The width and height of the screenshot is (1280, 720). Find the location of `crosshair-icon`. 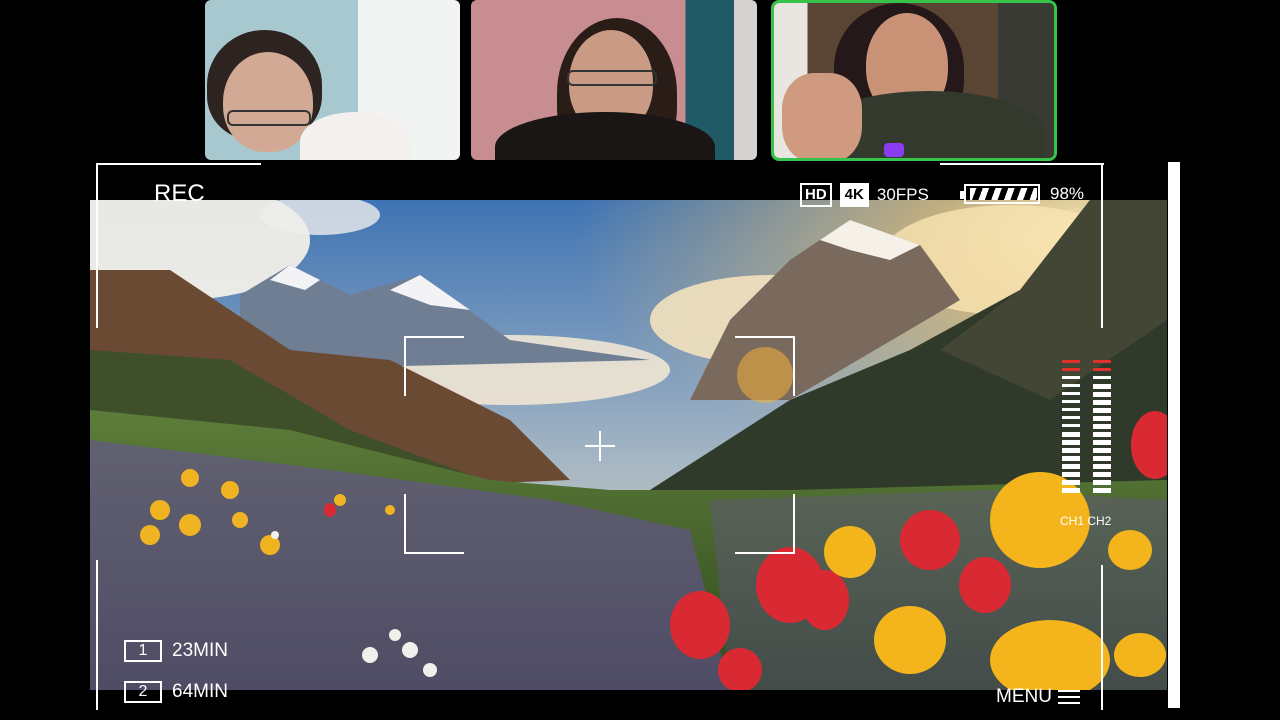

crosshair-icon is located at coordinates (600, 446).